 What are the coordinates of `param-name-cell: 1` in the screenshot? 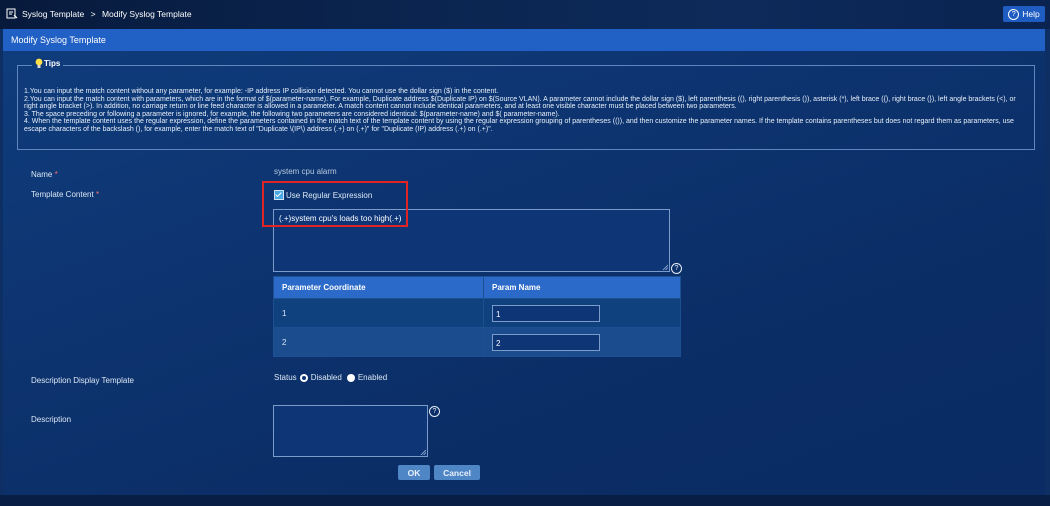 It's located at (582, 313).